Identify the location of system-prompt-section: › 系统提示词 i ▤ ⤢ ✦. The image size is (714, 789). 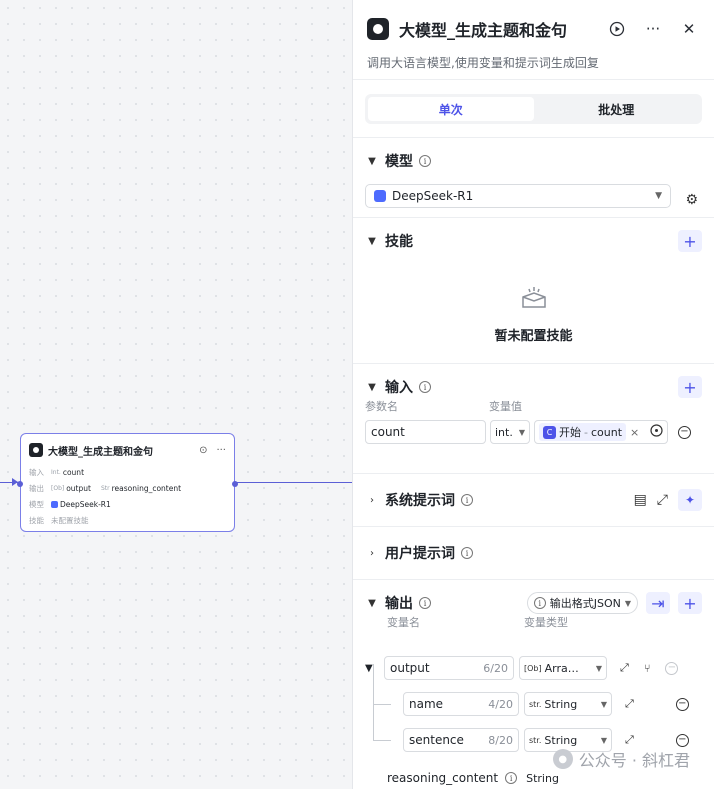
(533, 500).